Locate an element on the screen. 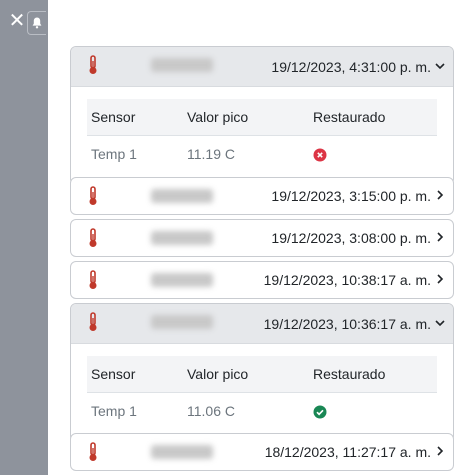 This screenshot has height=475, width=464. alert-card: 19/12/2023, 3:08:00 p. m. is located at coordinates (262, 238).